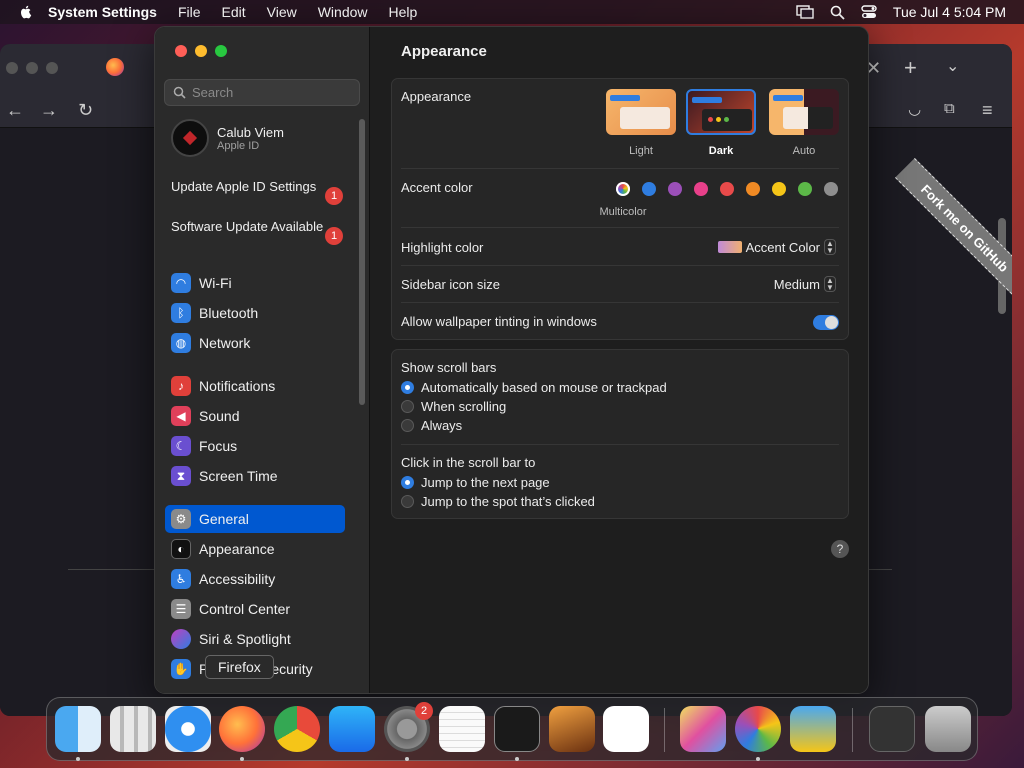 This screenshot has height=768, width=1024. I want to click on menu-edit: Edit, so click(234, 12).